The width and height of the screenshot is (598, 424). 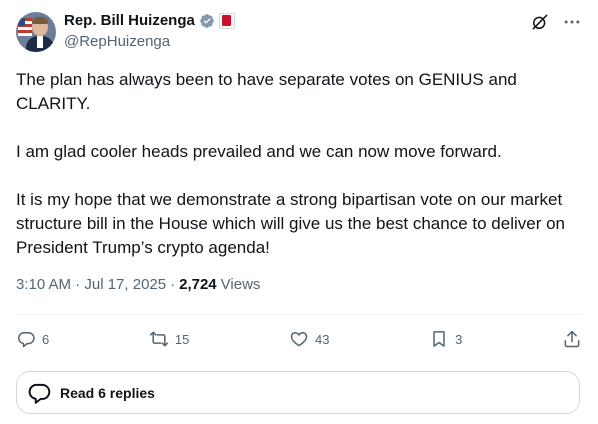 What do you see at coordinates (207, 21) in the screenshot?
I see `verified-badge-icon` at bounding box center [207, 21].